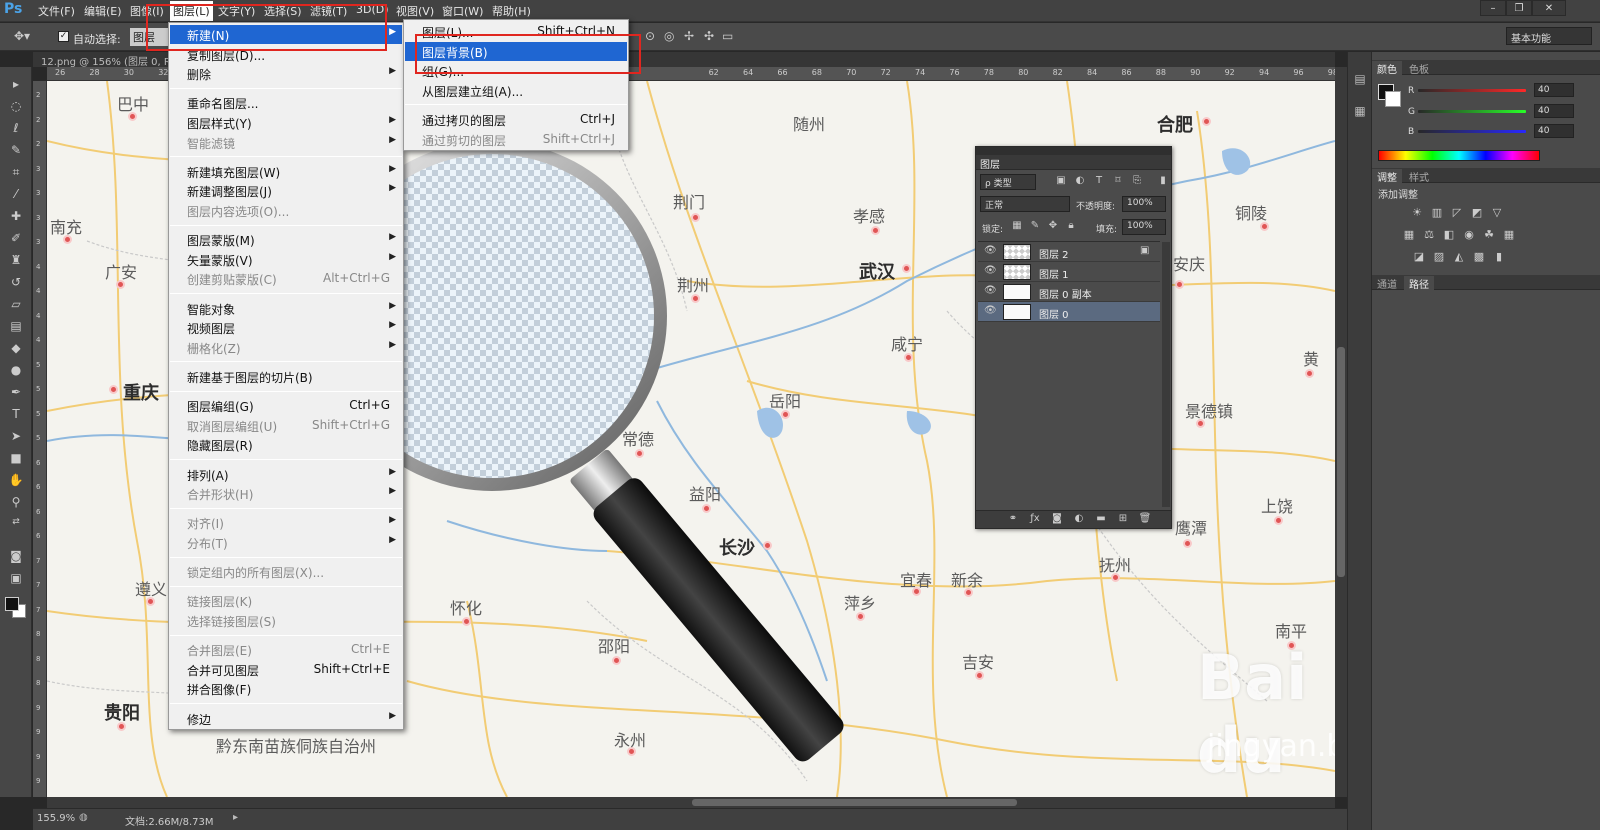 This screenshot has height=830, width=1600. I want to click on menu-item: 新建调整图层(J) ▶, so click(286, 190).